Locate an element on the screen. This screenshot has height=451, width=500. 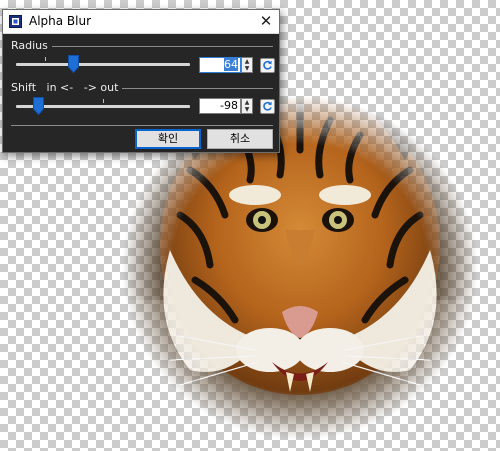
app-icon is located at coordinates (15, 21).